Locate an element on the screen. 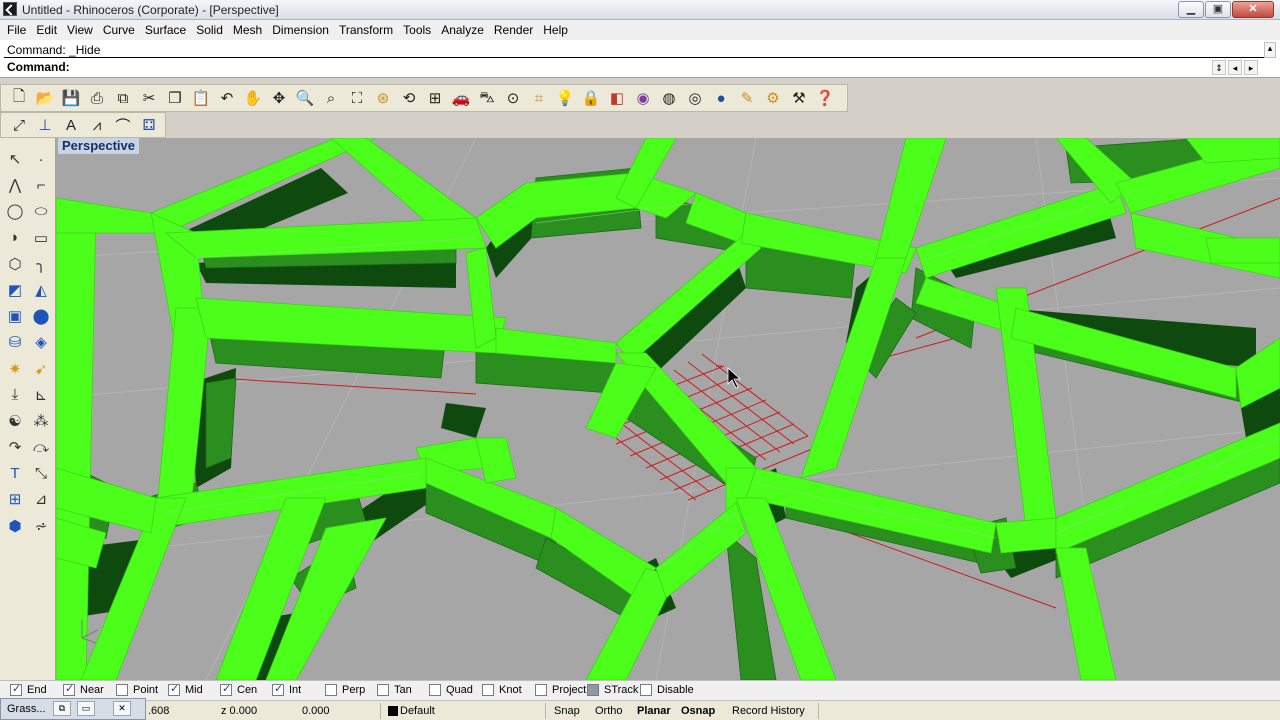 The width and height of the screenshot is (1280, 720). maximize-button: ▭ is located at coordinates (86, 708).